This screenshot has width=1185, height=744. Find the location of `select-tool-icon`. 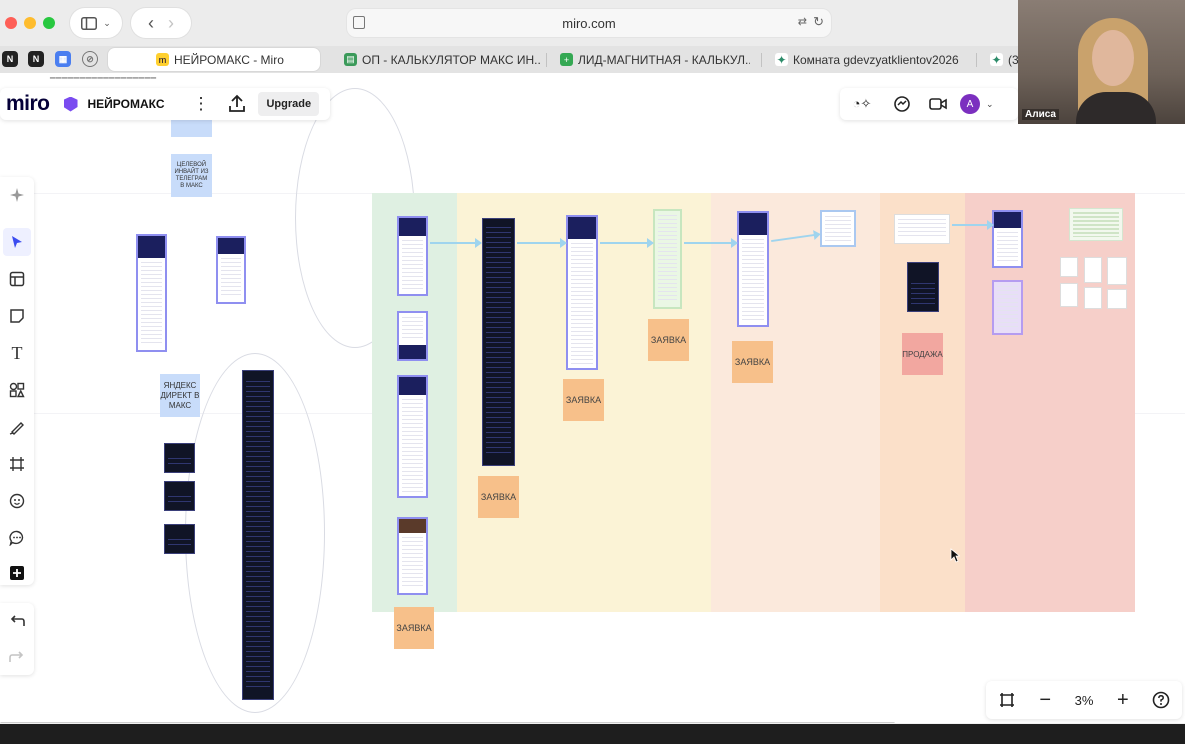

select-tool-icon is located at coordinates (17, 242).